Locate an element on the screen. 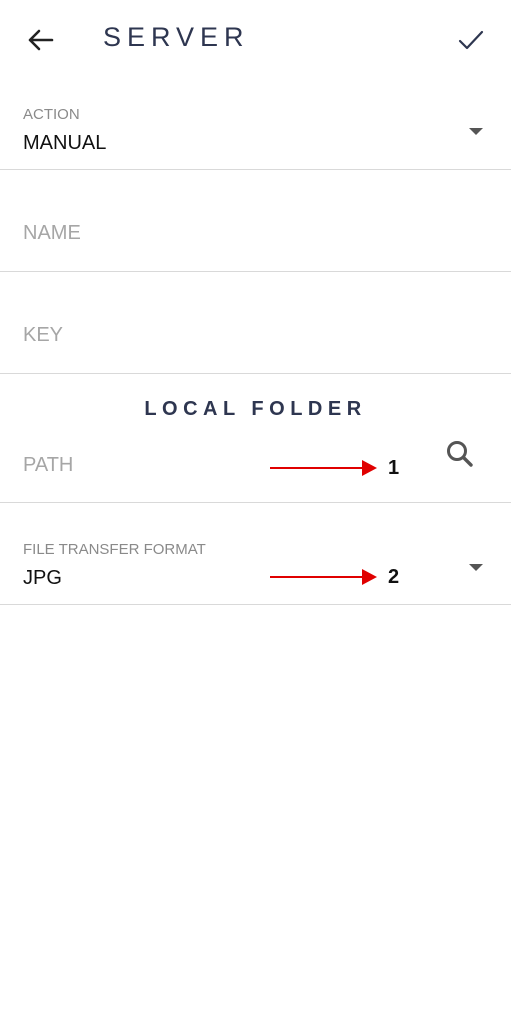  annotation-label-2: 2 is located at coordinates (394, 577).